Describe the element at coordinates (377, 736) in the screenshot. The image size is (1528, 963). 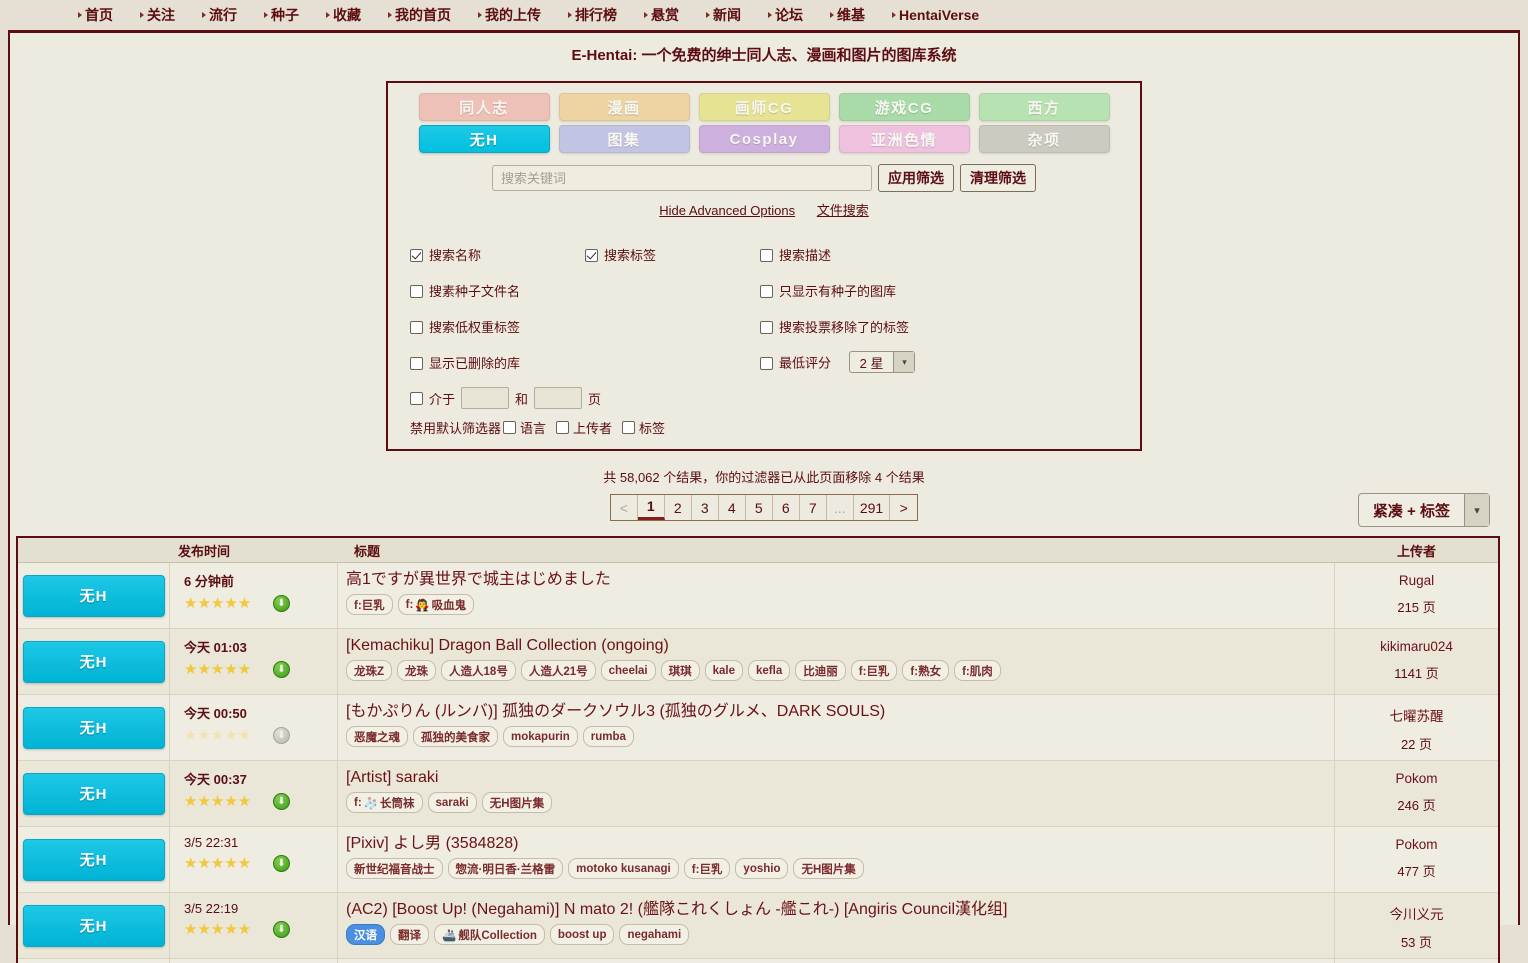
I see `tag-chip: 恶魔之魂` at that location.